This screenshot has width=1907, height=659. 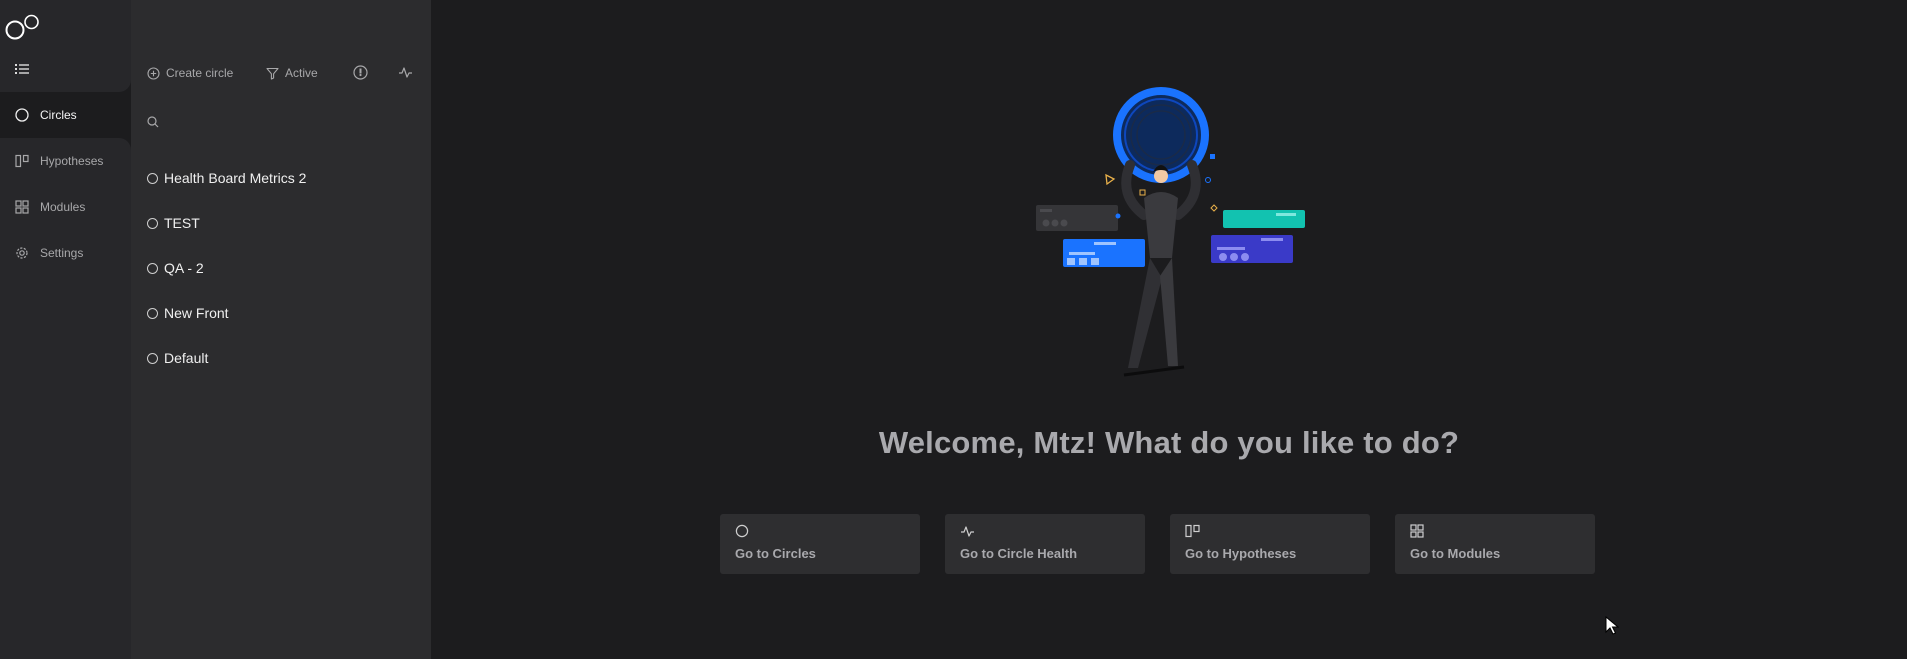 What do you see at coordinates (1169, 442) in the screenshot?
I see `welcome-heading: Welcome, Mtz! What do you like to do?` at bounding box center [1169, 442].